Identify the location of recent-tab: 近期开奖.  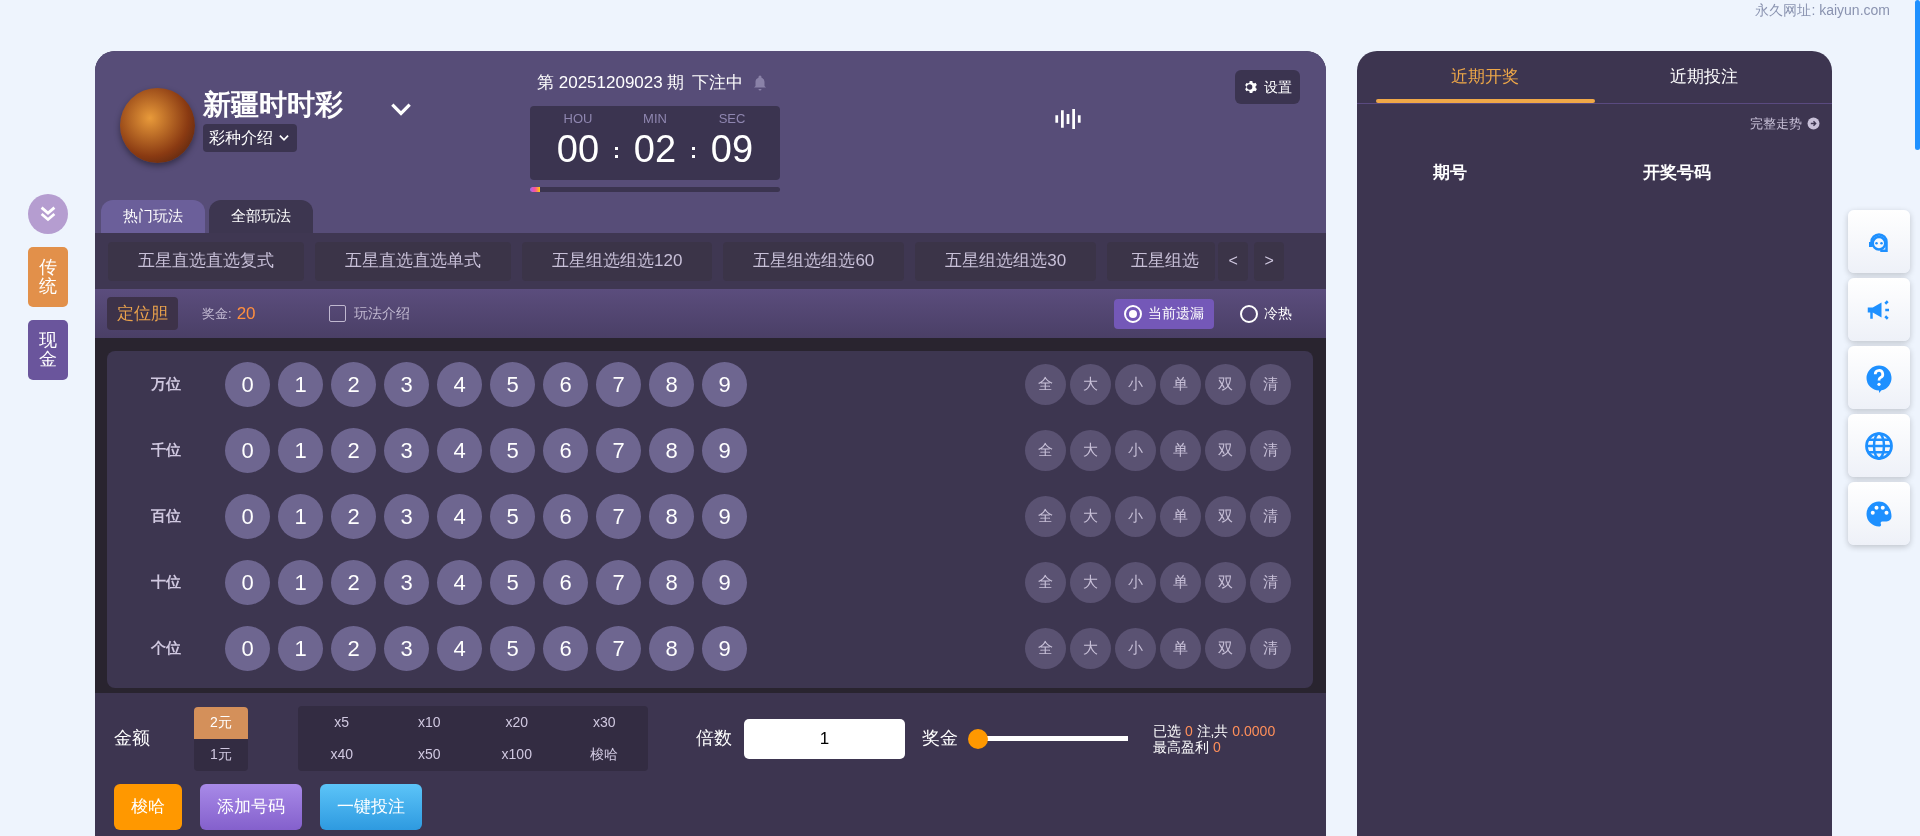
(1485, 77).